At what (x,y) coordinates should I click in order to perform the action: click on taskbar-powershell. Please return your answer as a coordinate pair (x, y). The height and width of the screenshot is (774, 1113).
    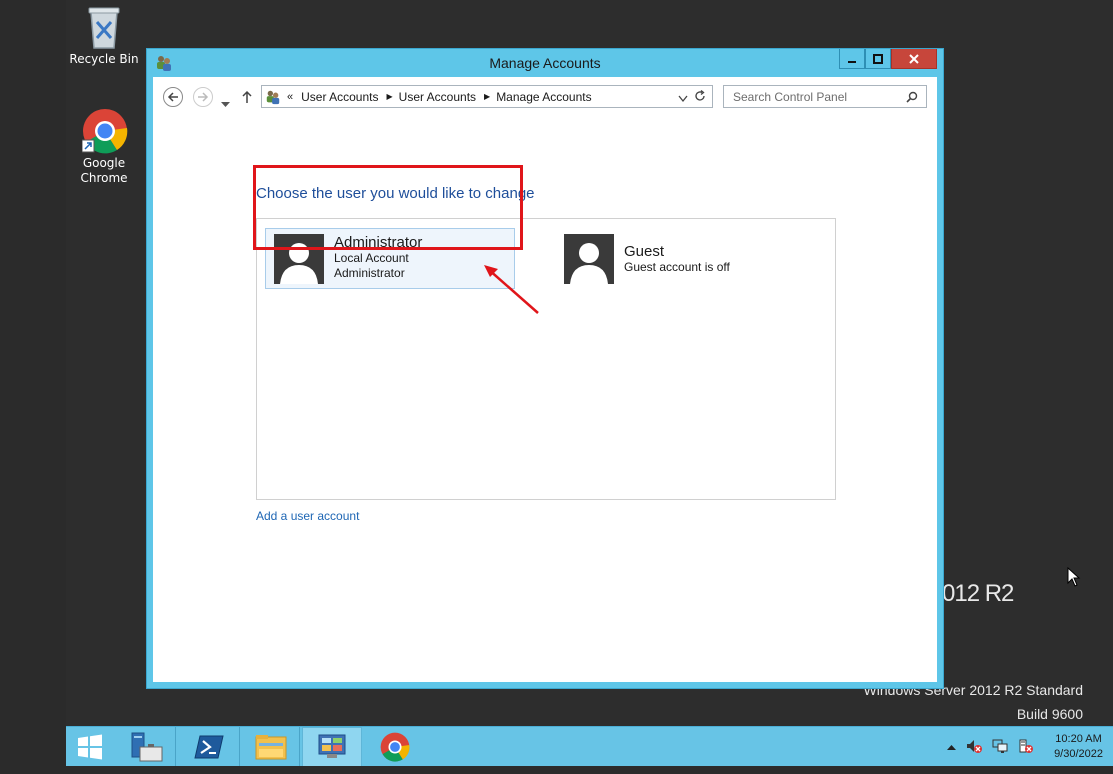
    Looking at the image, I should click on (209, 747).